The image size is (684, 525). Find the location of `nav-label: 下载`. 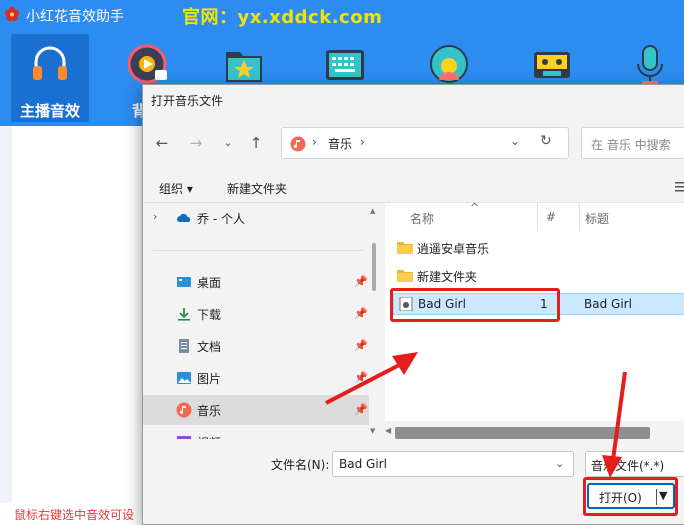

nav-label: 下载 is located at coordinates (209, 315).